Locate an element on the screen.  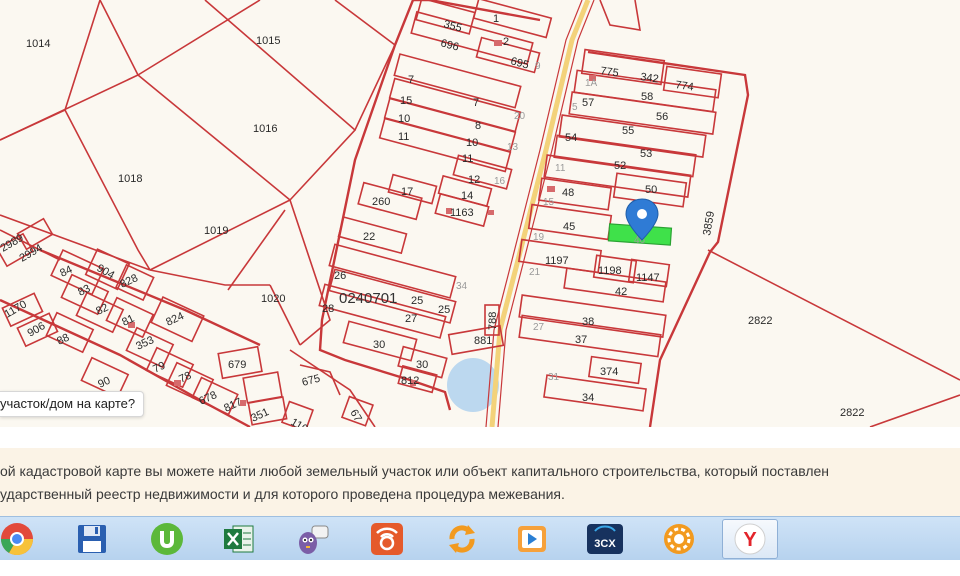
svg-text: 83 is located at coordinates (84, 291).